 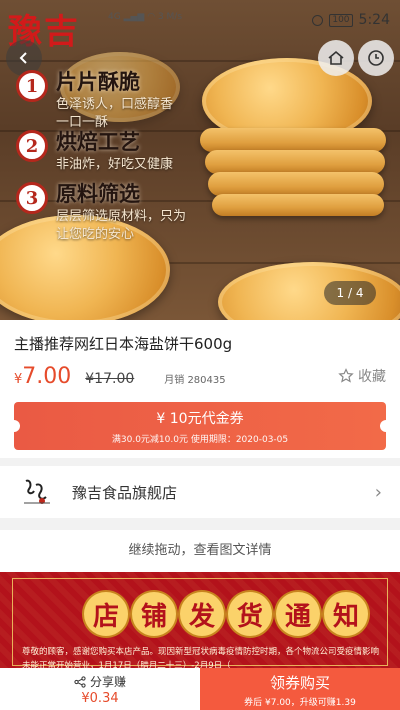 What do you see at coordinates (200, 26) in the screenshot?
I see `status-bar: 豫吉 4G ▂▄▆ ◠ 3 M/s 100 5:24` at bounding box center [200, 26].